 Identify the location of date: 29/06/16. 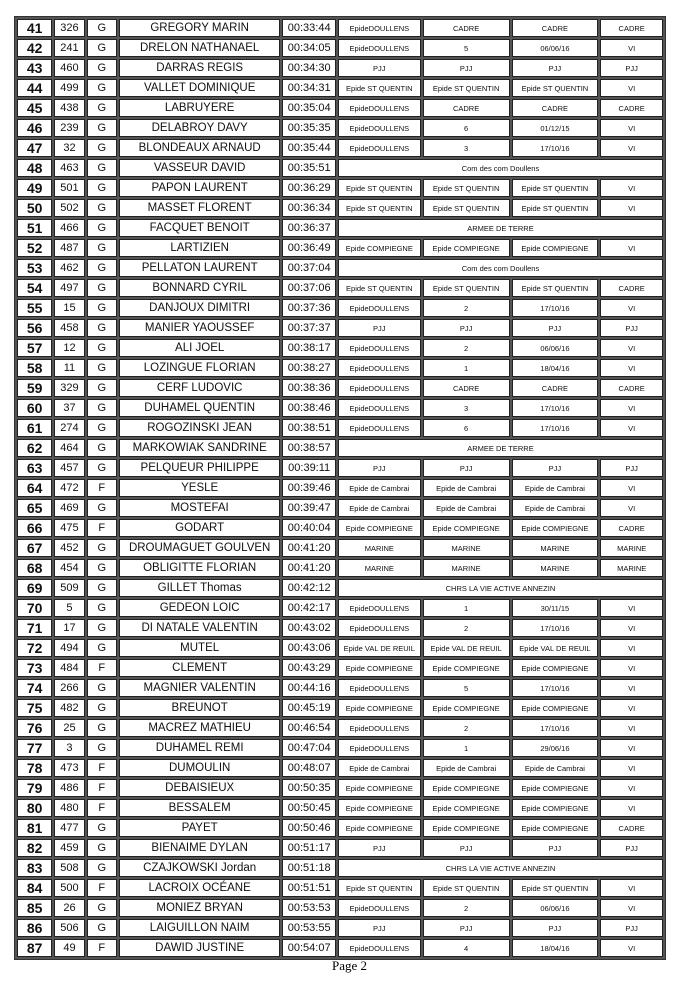
(555, 748).